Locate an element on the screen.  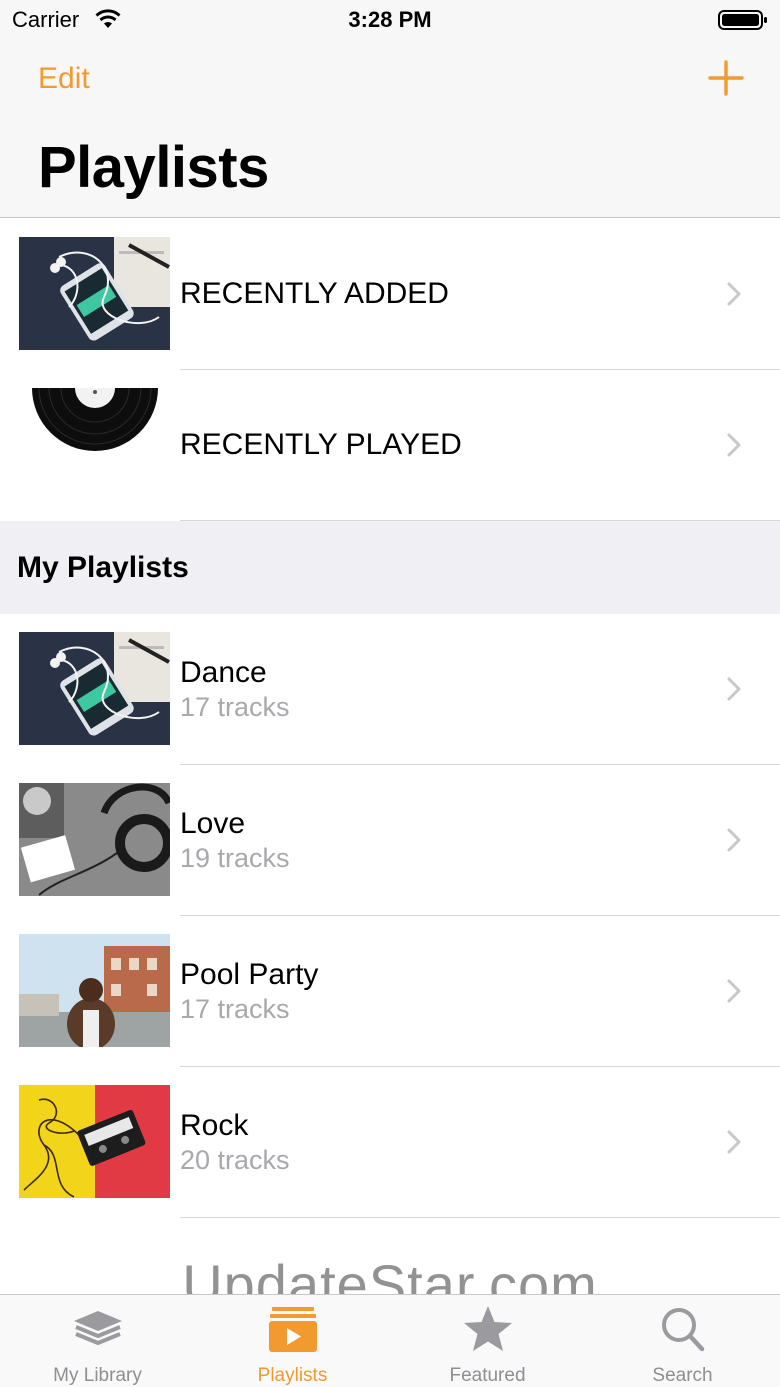
search-icon is located at coordinates (683, 1330).